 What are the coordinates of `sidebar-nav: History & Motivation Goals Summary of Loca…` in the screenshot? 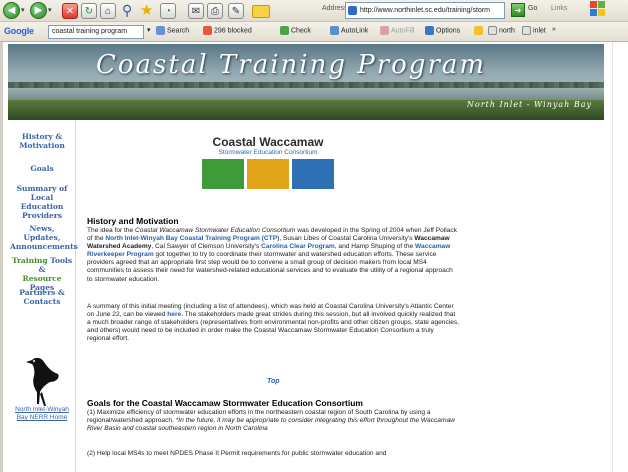 It's located at (43, 296).